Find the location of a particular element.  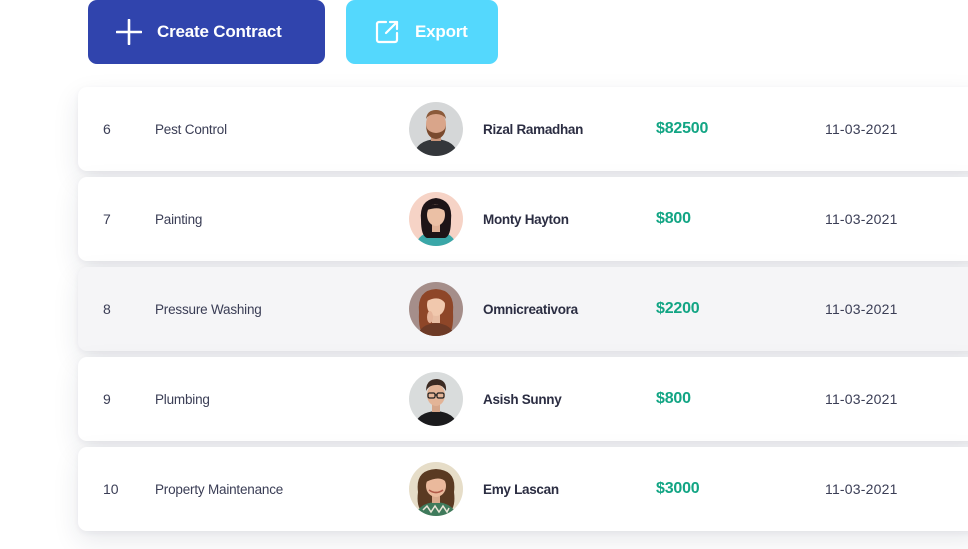

table-row: 9 Plumbing Asish Sunny $800 11-03-2021 is located at coordinates (523, 399).